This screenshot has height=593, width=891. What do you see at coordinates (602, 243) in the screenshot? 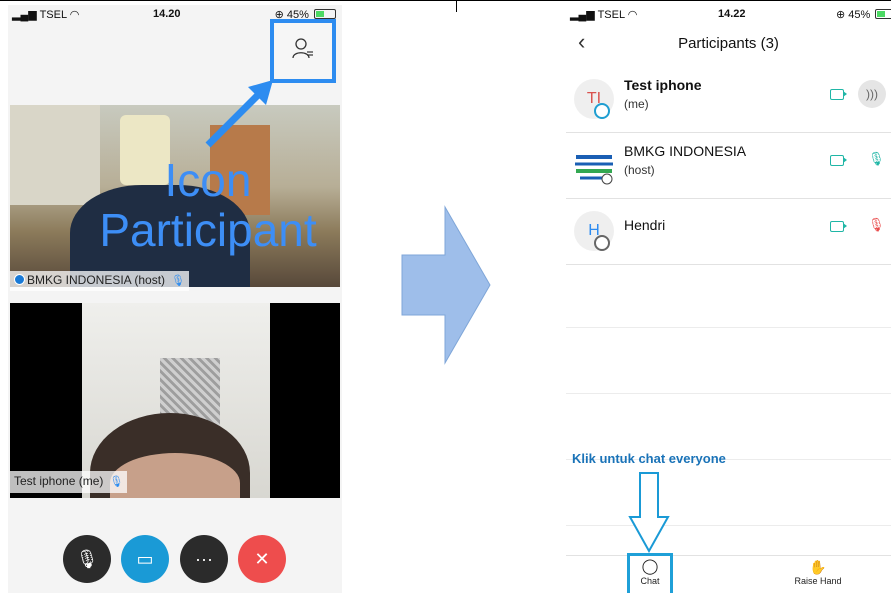
I see `headset-badge-icon` at bounding box center [602, 243].